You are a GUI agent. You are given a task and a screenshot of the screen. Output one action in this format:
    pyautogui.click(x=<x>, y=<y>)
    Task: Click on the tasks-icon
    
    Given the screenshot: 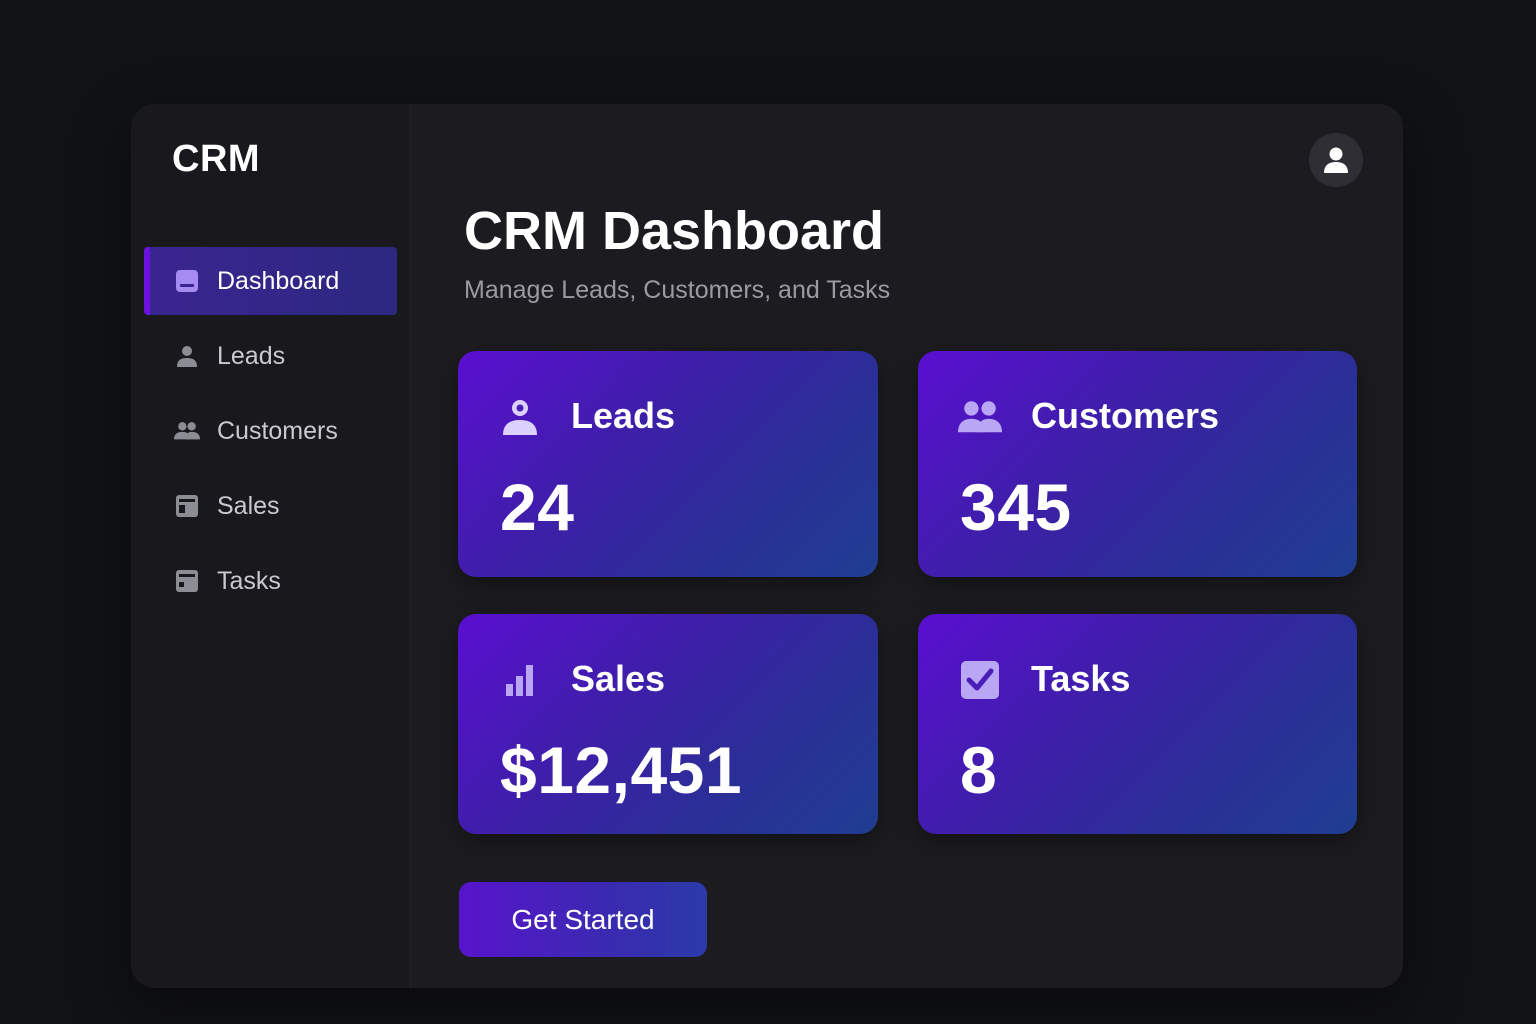 What is the action you would take?
    pyautogui.click(x=187, y=581)
    